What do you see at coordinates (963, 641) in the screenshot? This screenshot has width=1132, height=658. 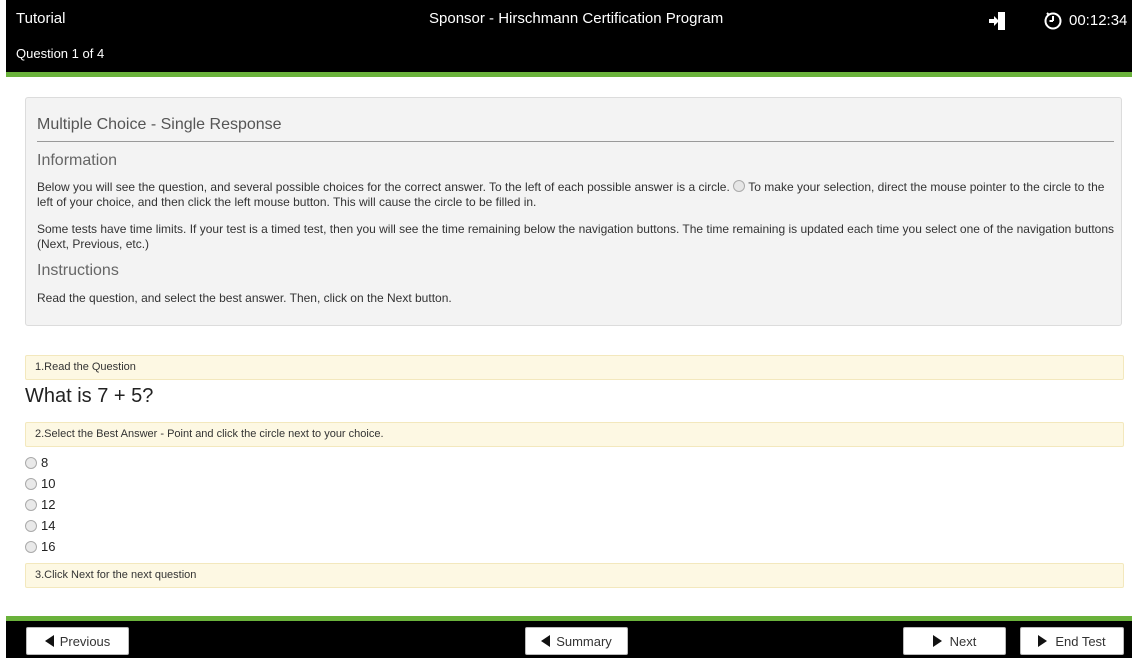 I see `next-label: Next` at bounding box center [963, 641].